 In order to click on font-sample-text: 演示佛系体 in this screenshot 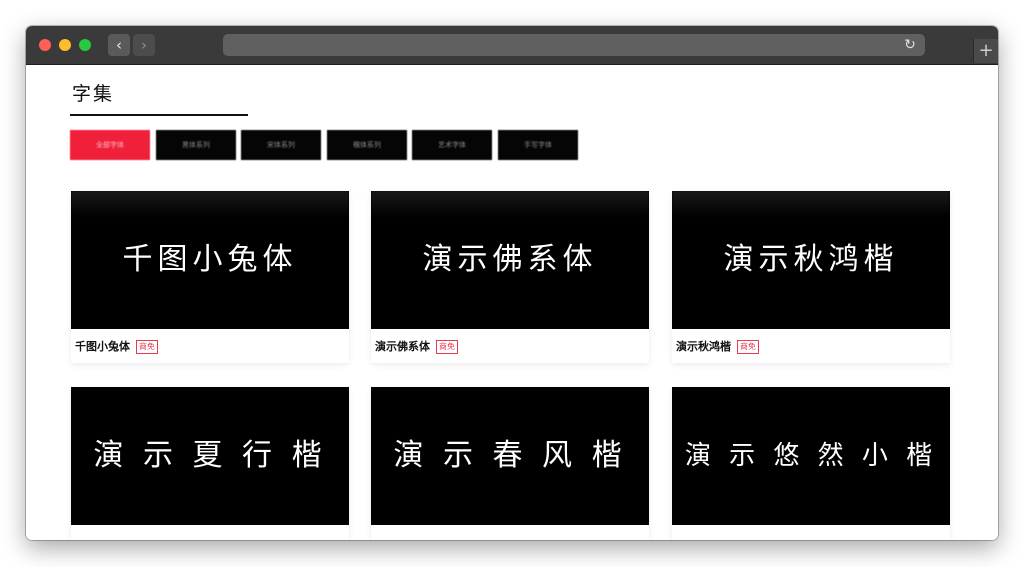, I will do `click(510, 259)`.